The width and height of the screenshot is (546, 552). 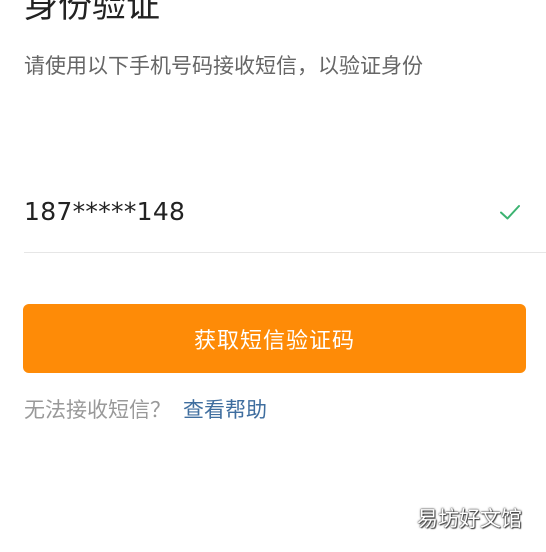 What do you see at coordinates (105, 211) in the screenshot?
I see `phone-number-value: 187*****148` at bounding box center [105, 211].